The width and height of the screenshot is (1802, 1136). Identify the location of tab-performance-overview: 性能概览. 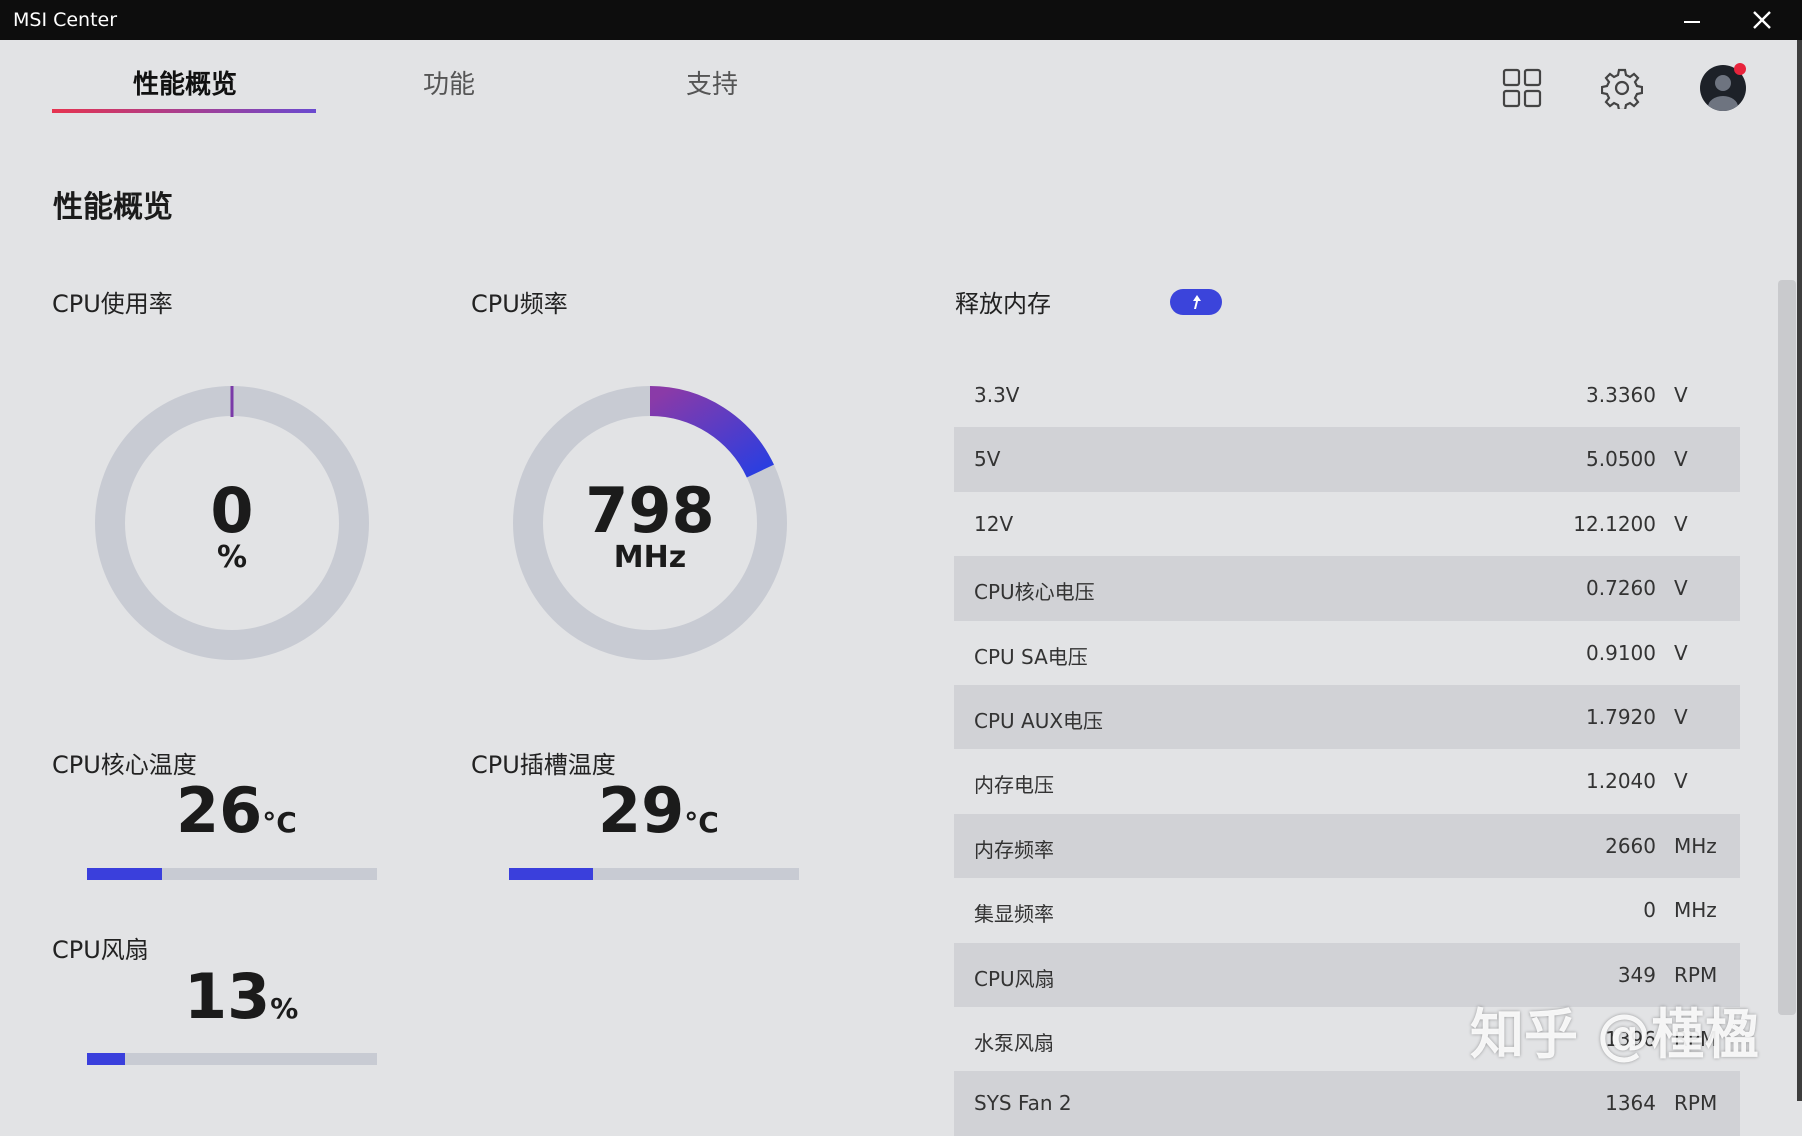
(185, 82).